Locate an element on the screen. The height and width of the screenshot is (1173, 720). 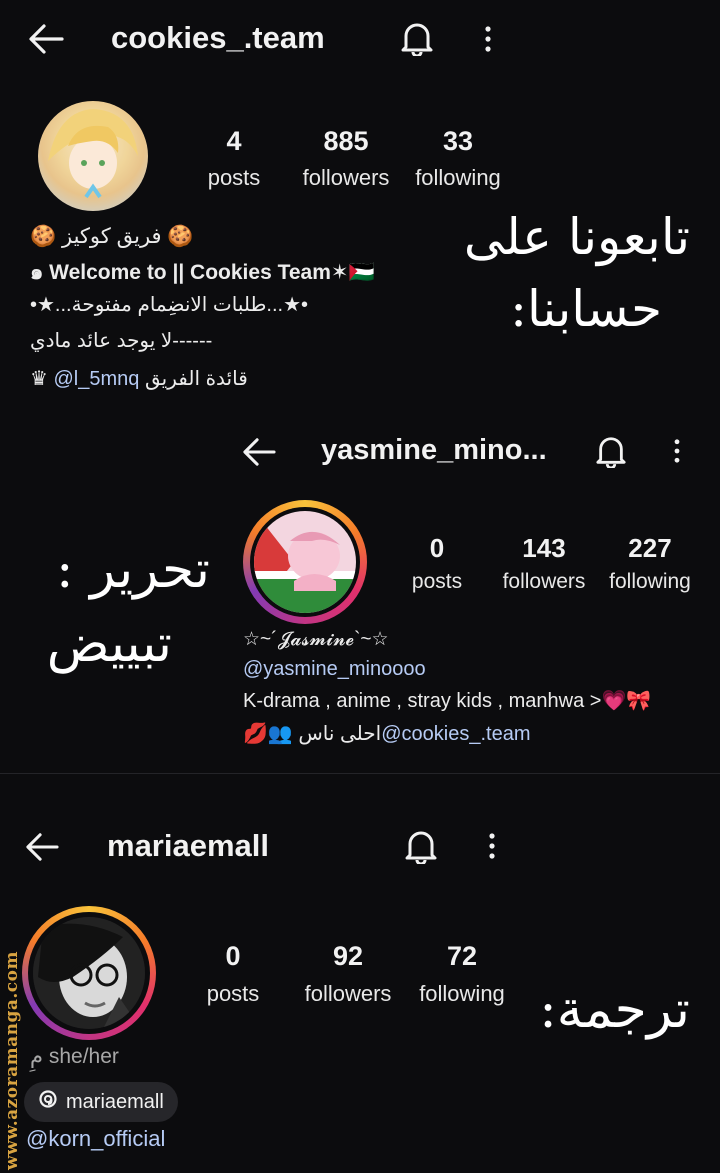
threads-icon is located at coordinates (48, 1102).